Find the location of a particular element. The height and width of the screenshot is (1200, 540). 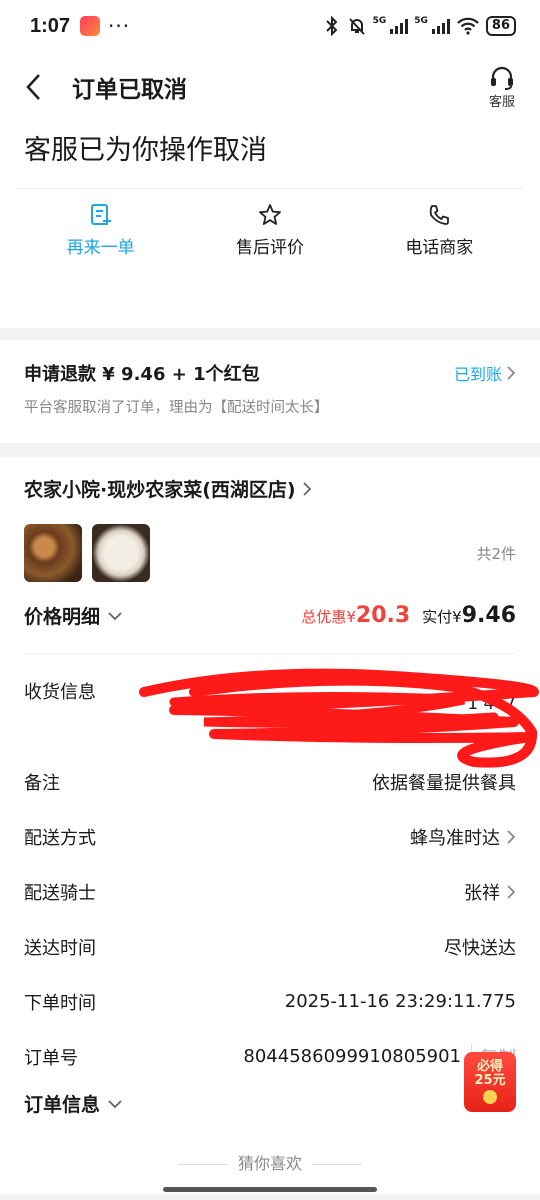

app-notification-icon is located at coordinates (90, 26).